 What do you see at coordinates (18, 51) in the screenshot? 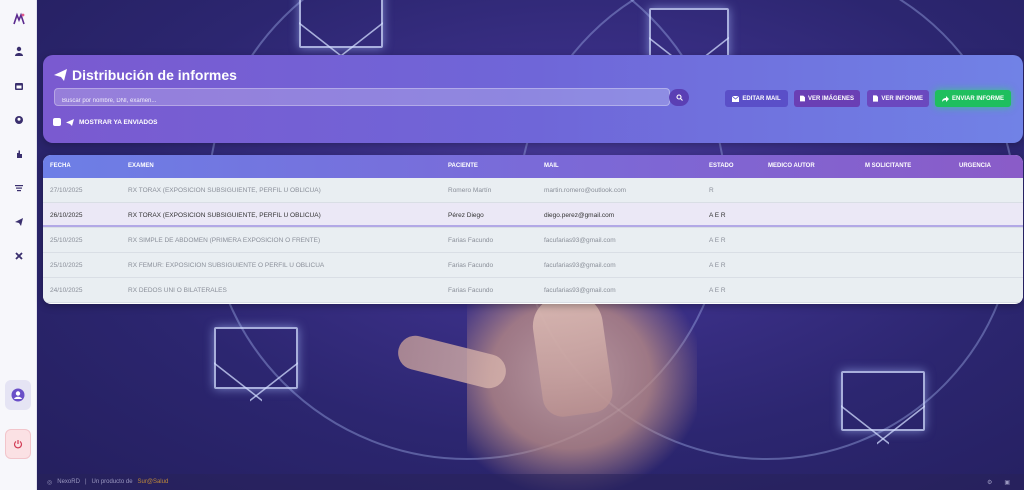
I see `user-icon` at bounding box center [18, 51].